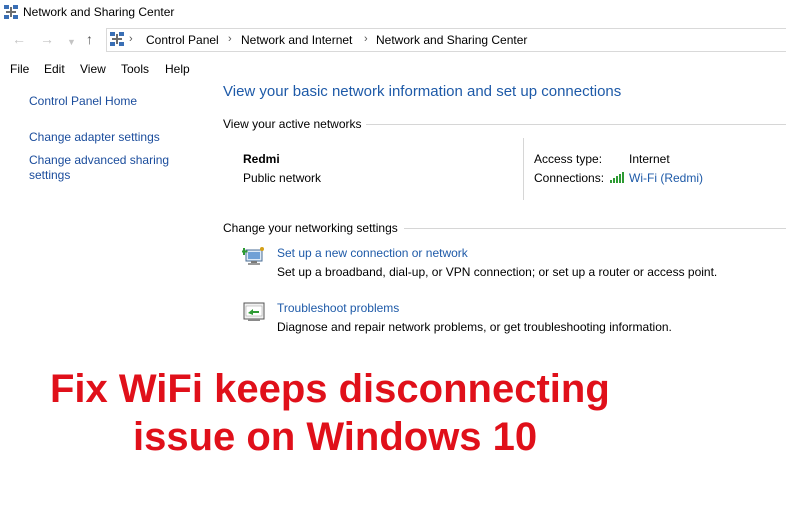  Describe the element at coordinates (89, 39) in the screenshot. I see `up-arrow-icon: ↑` at that location.